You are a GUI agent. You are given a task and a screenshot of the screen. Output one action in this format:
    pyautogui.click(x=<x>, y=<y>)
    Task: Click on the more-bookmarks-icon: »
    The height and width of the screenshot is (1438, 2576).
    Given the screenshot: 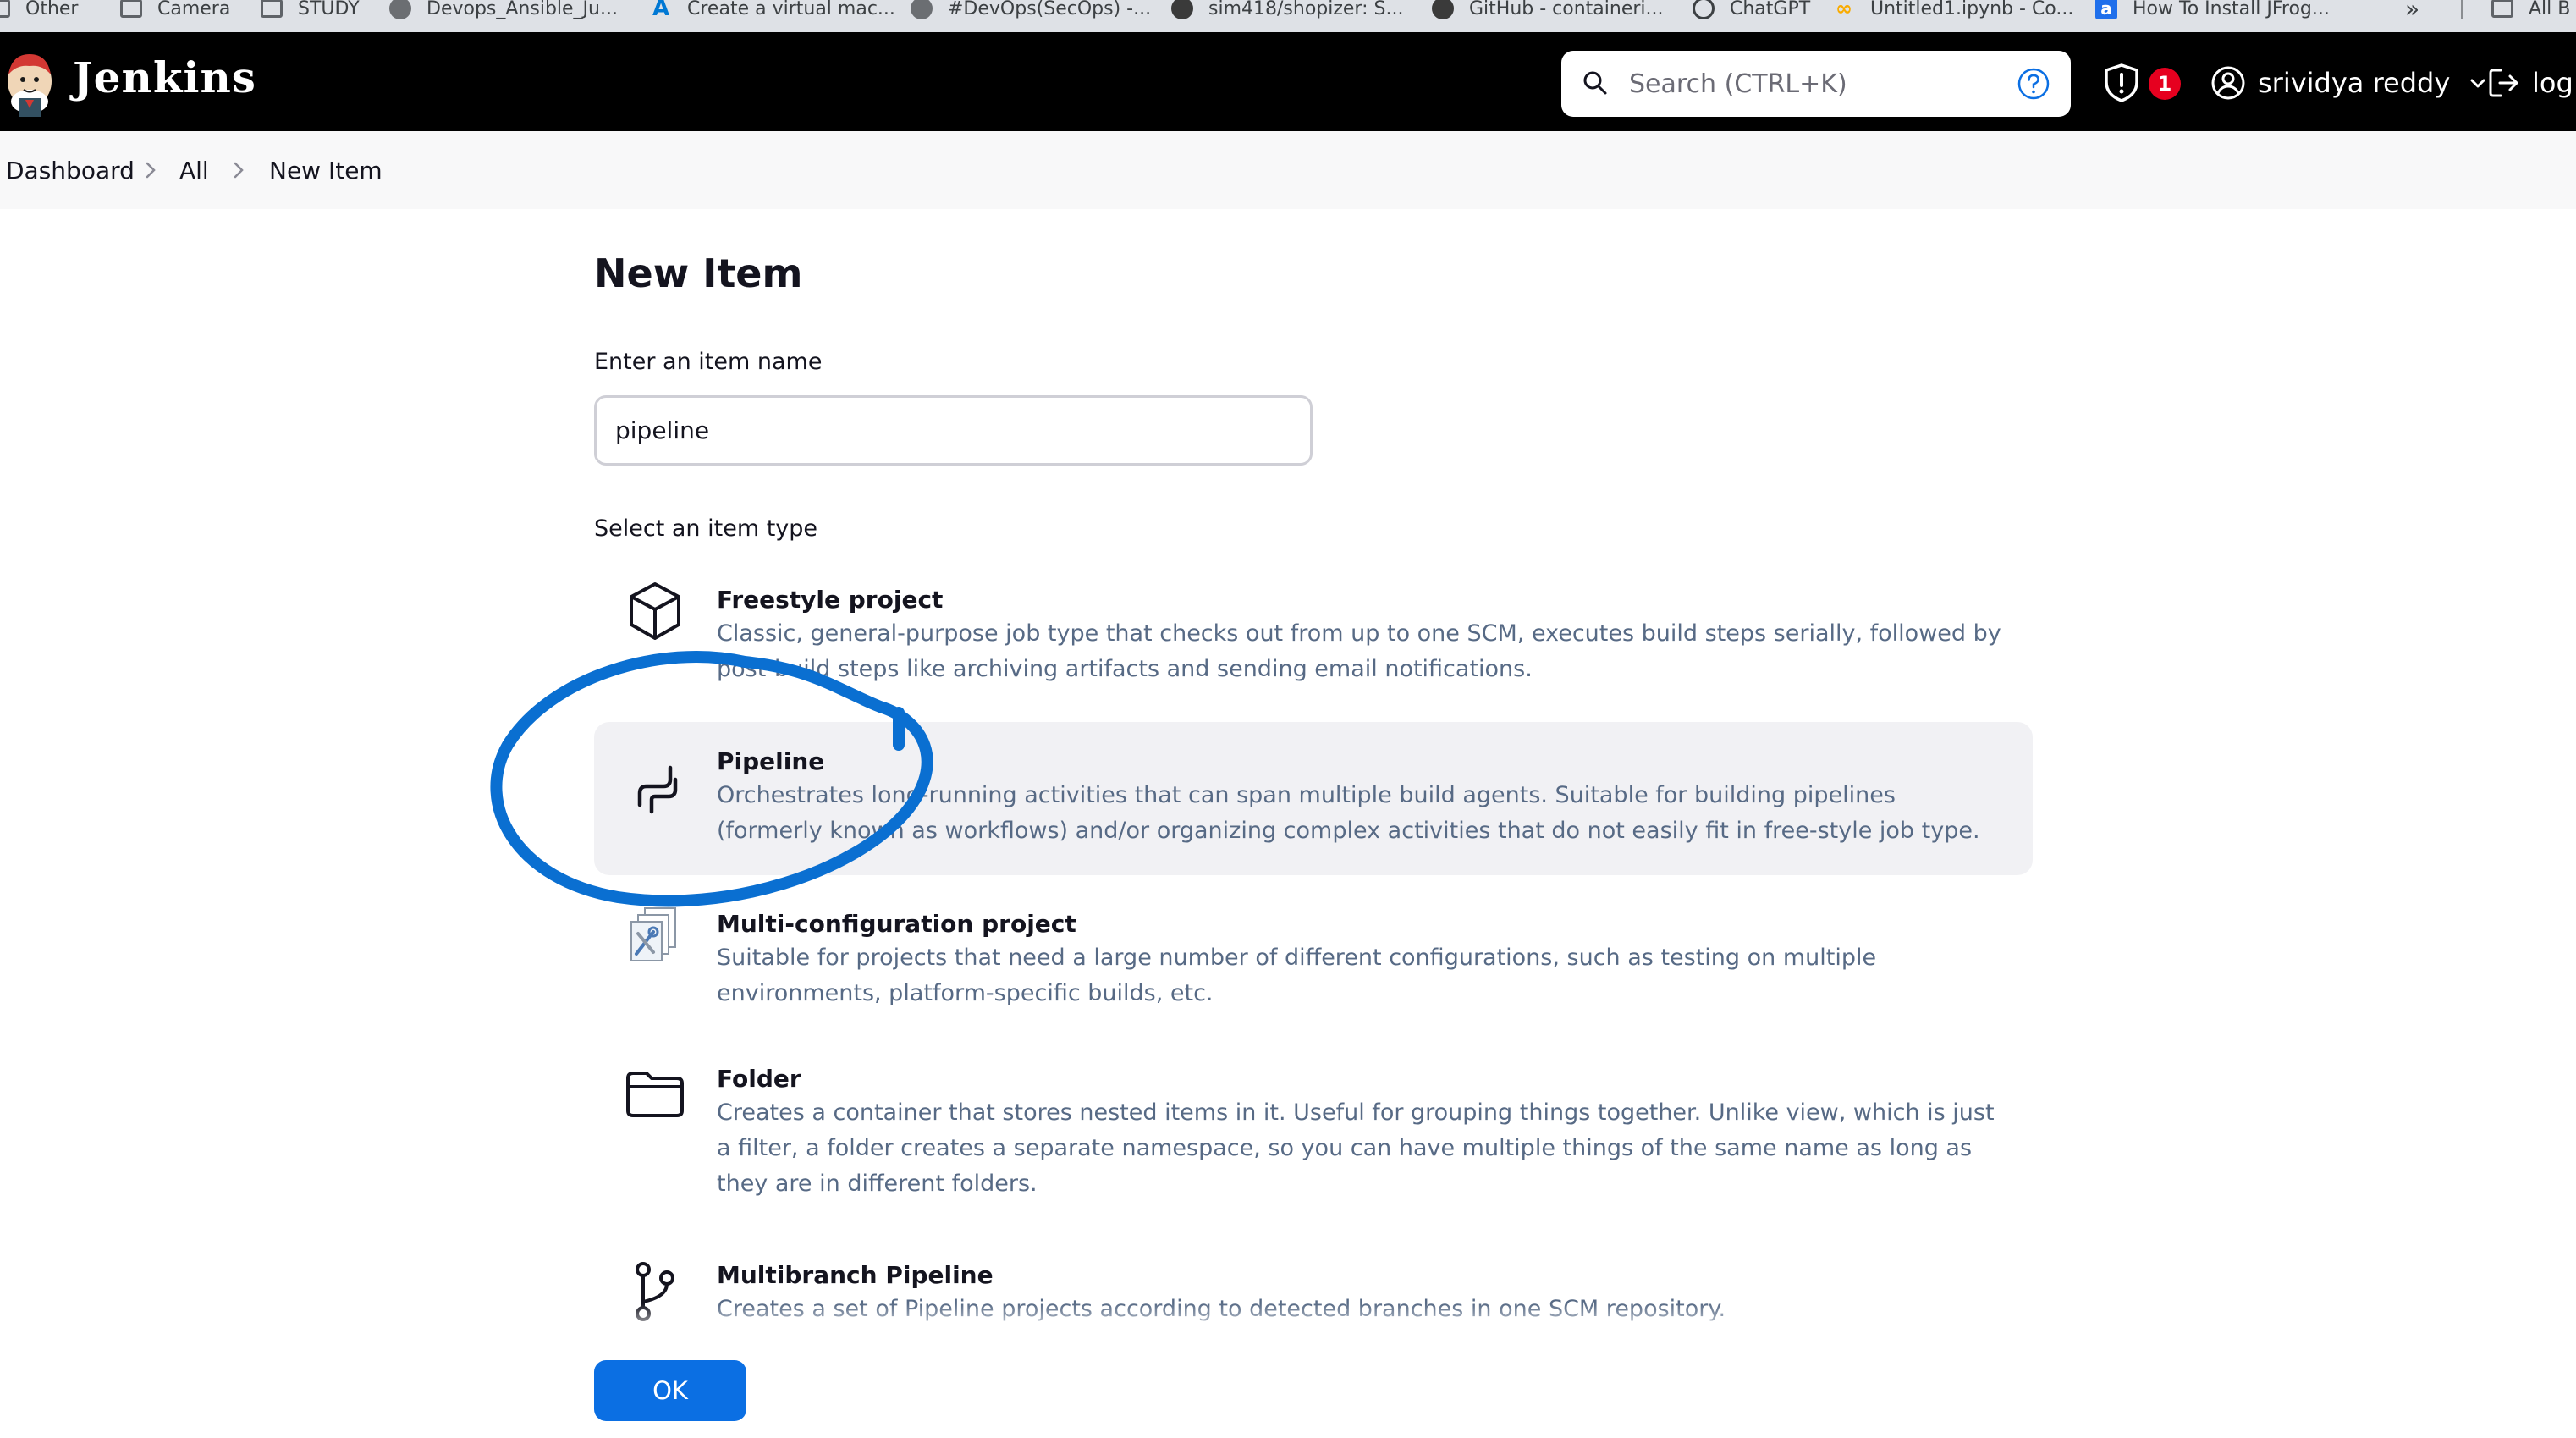 What is the action you would take?
    pyautogui.click(x=2412, y=12)
    